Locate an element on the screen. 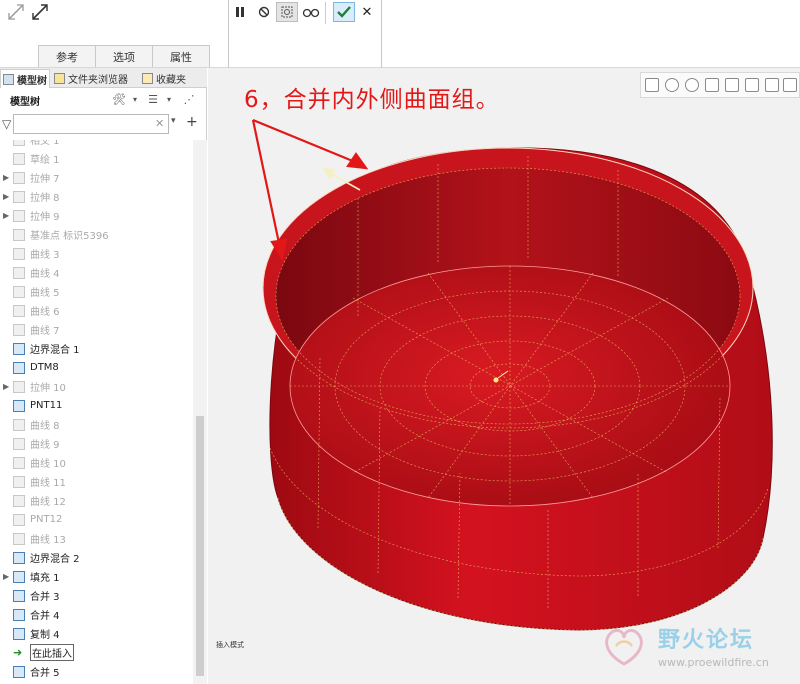 The image size is (800, 684). tree-item-label: 基准点 标识5396 is located at coordinates (69, 236).